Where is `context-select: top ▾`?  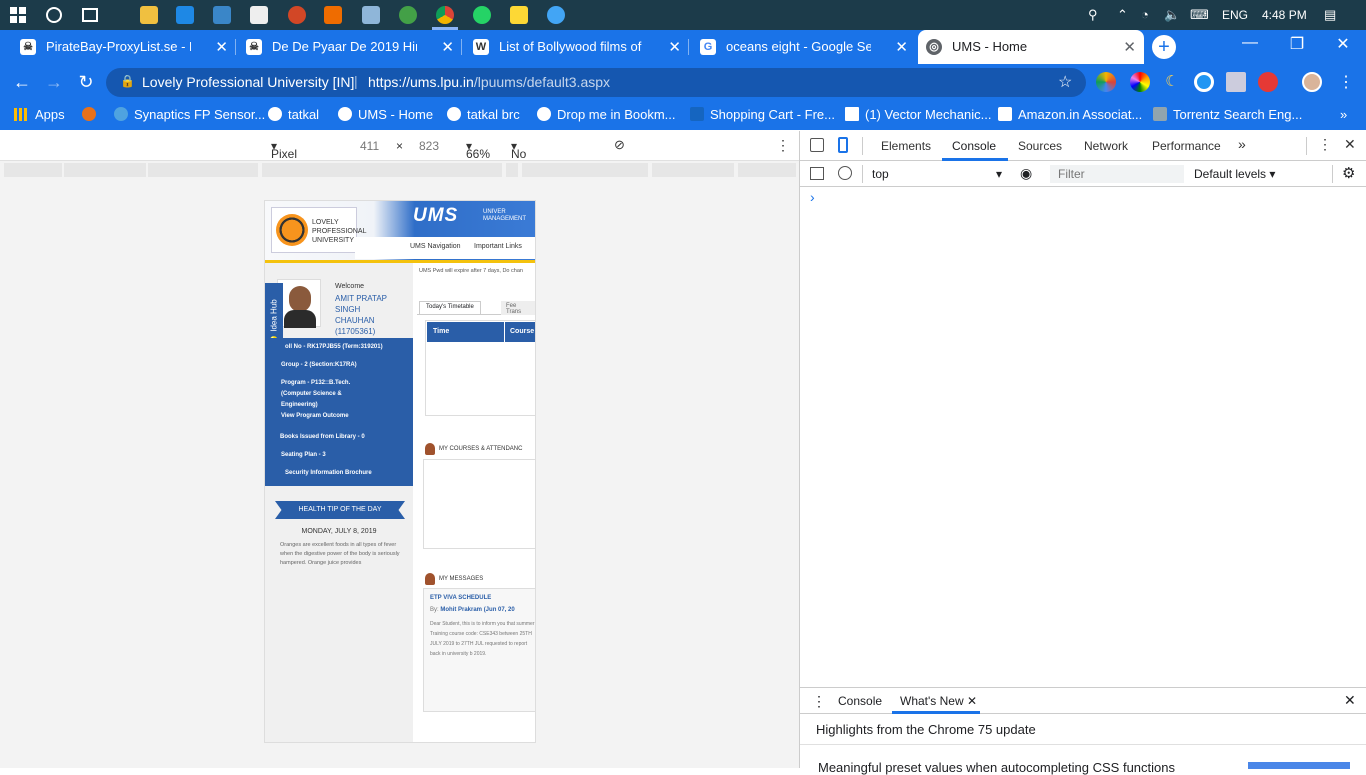 context-select: top ▾ is located at coordinates (937, 174).